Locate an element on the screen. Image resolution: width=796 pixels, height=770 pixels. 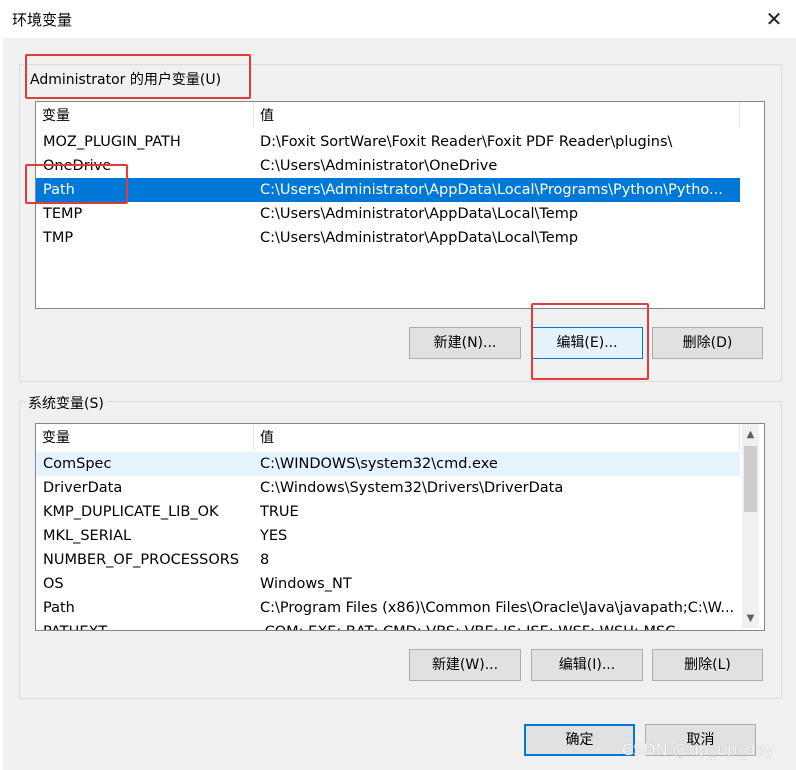
variable-name: TEMP is located at coordinates (63, 214).